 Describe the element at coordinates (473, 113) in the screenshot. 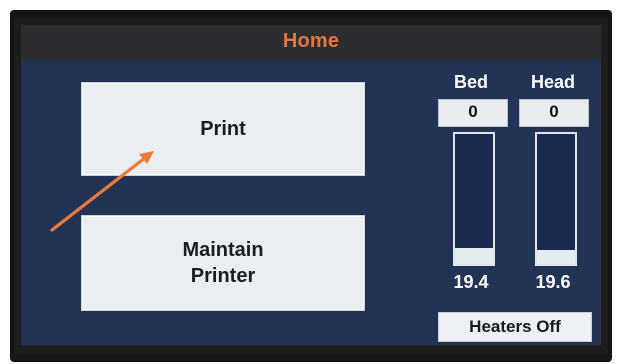

I see `bed-setpoint-field: 0` at that location.